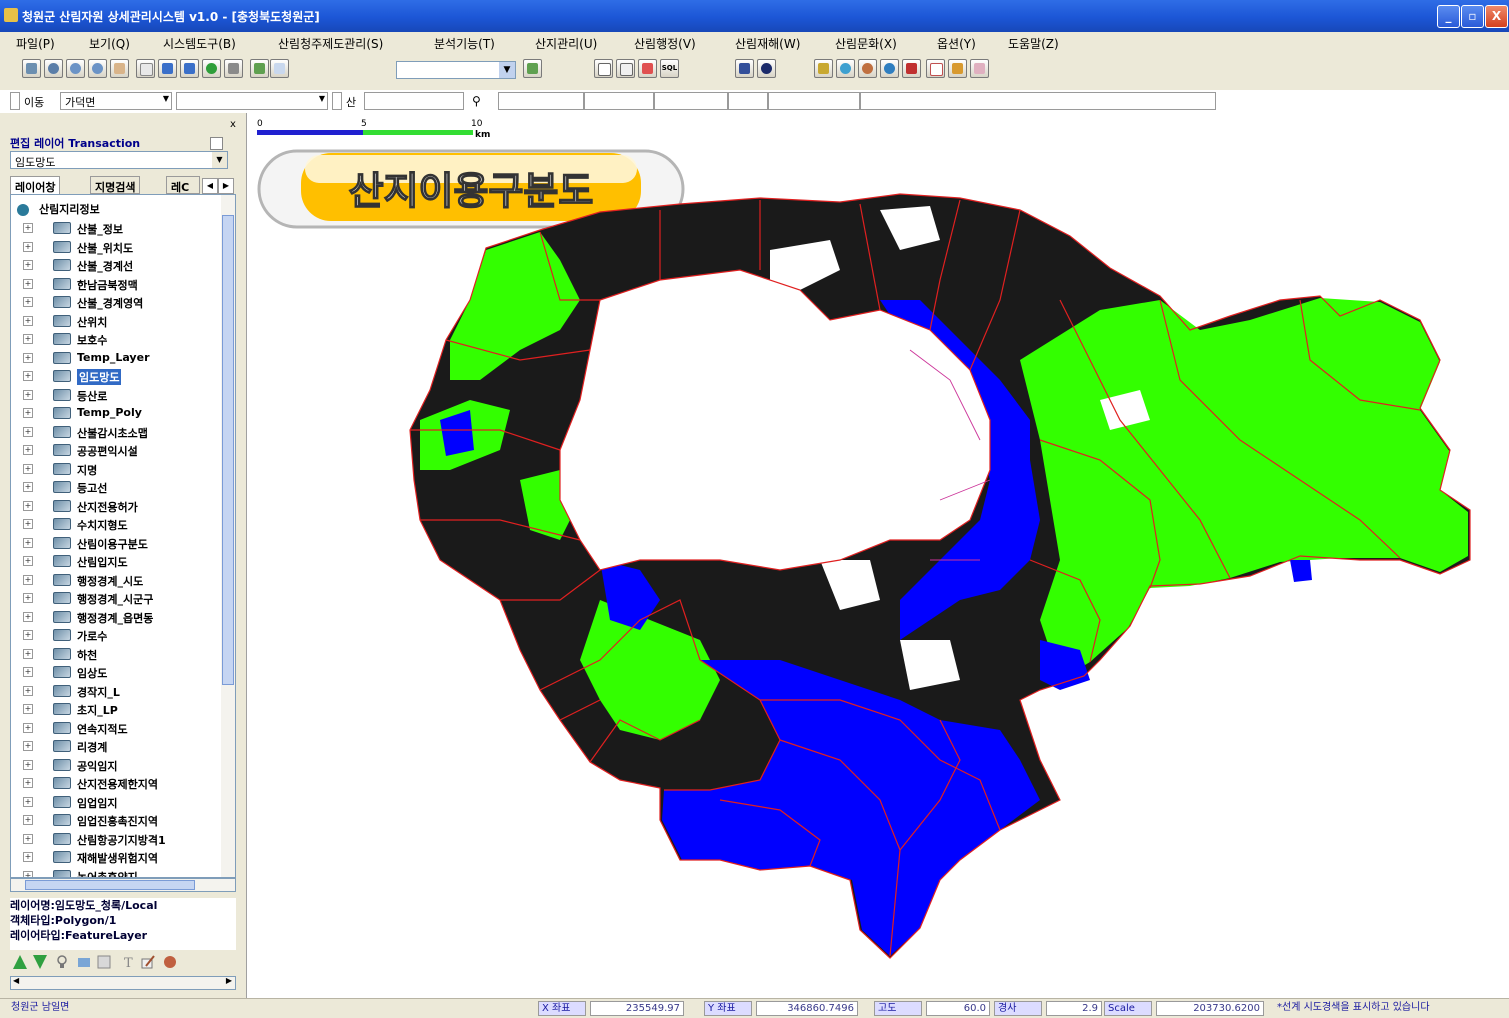 This screenshot has height=1018, width=1509. Describe the element at coordinates (75, 68) in the screenshot. I see `zoom-in-icon` at that location.